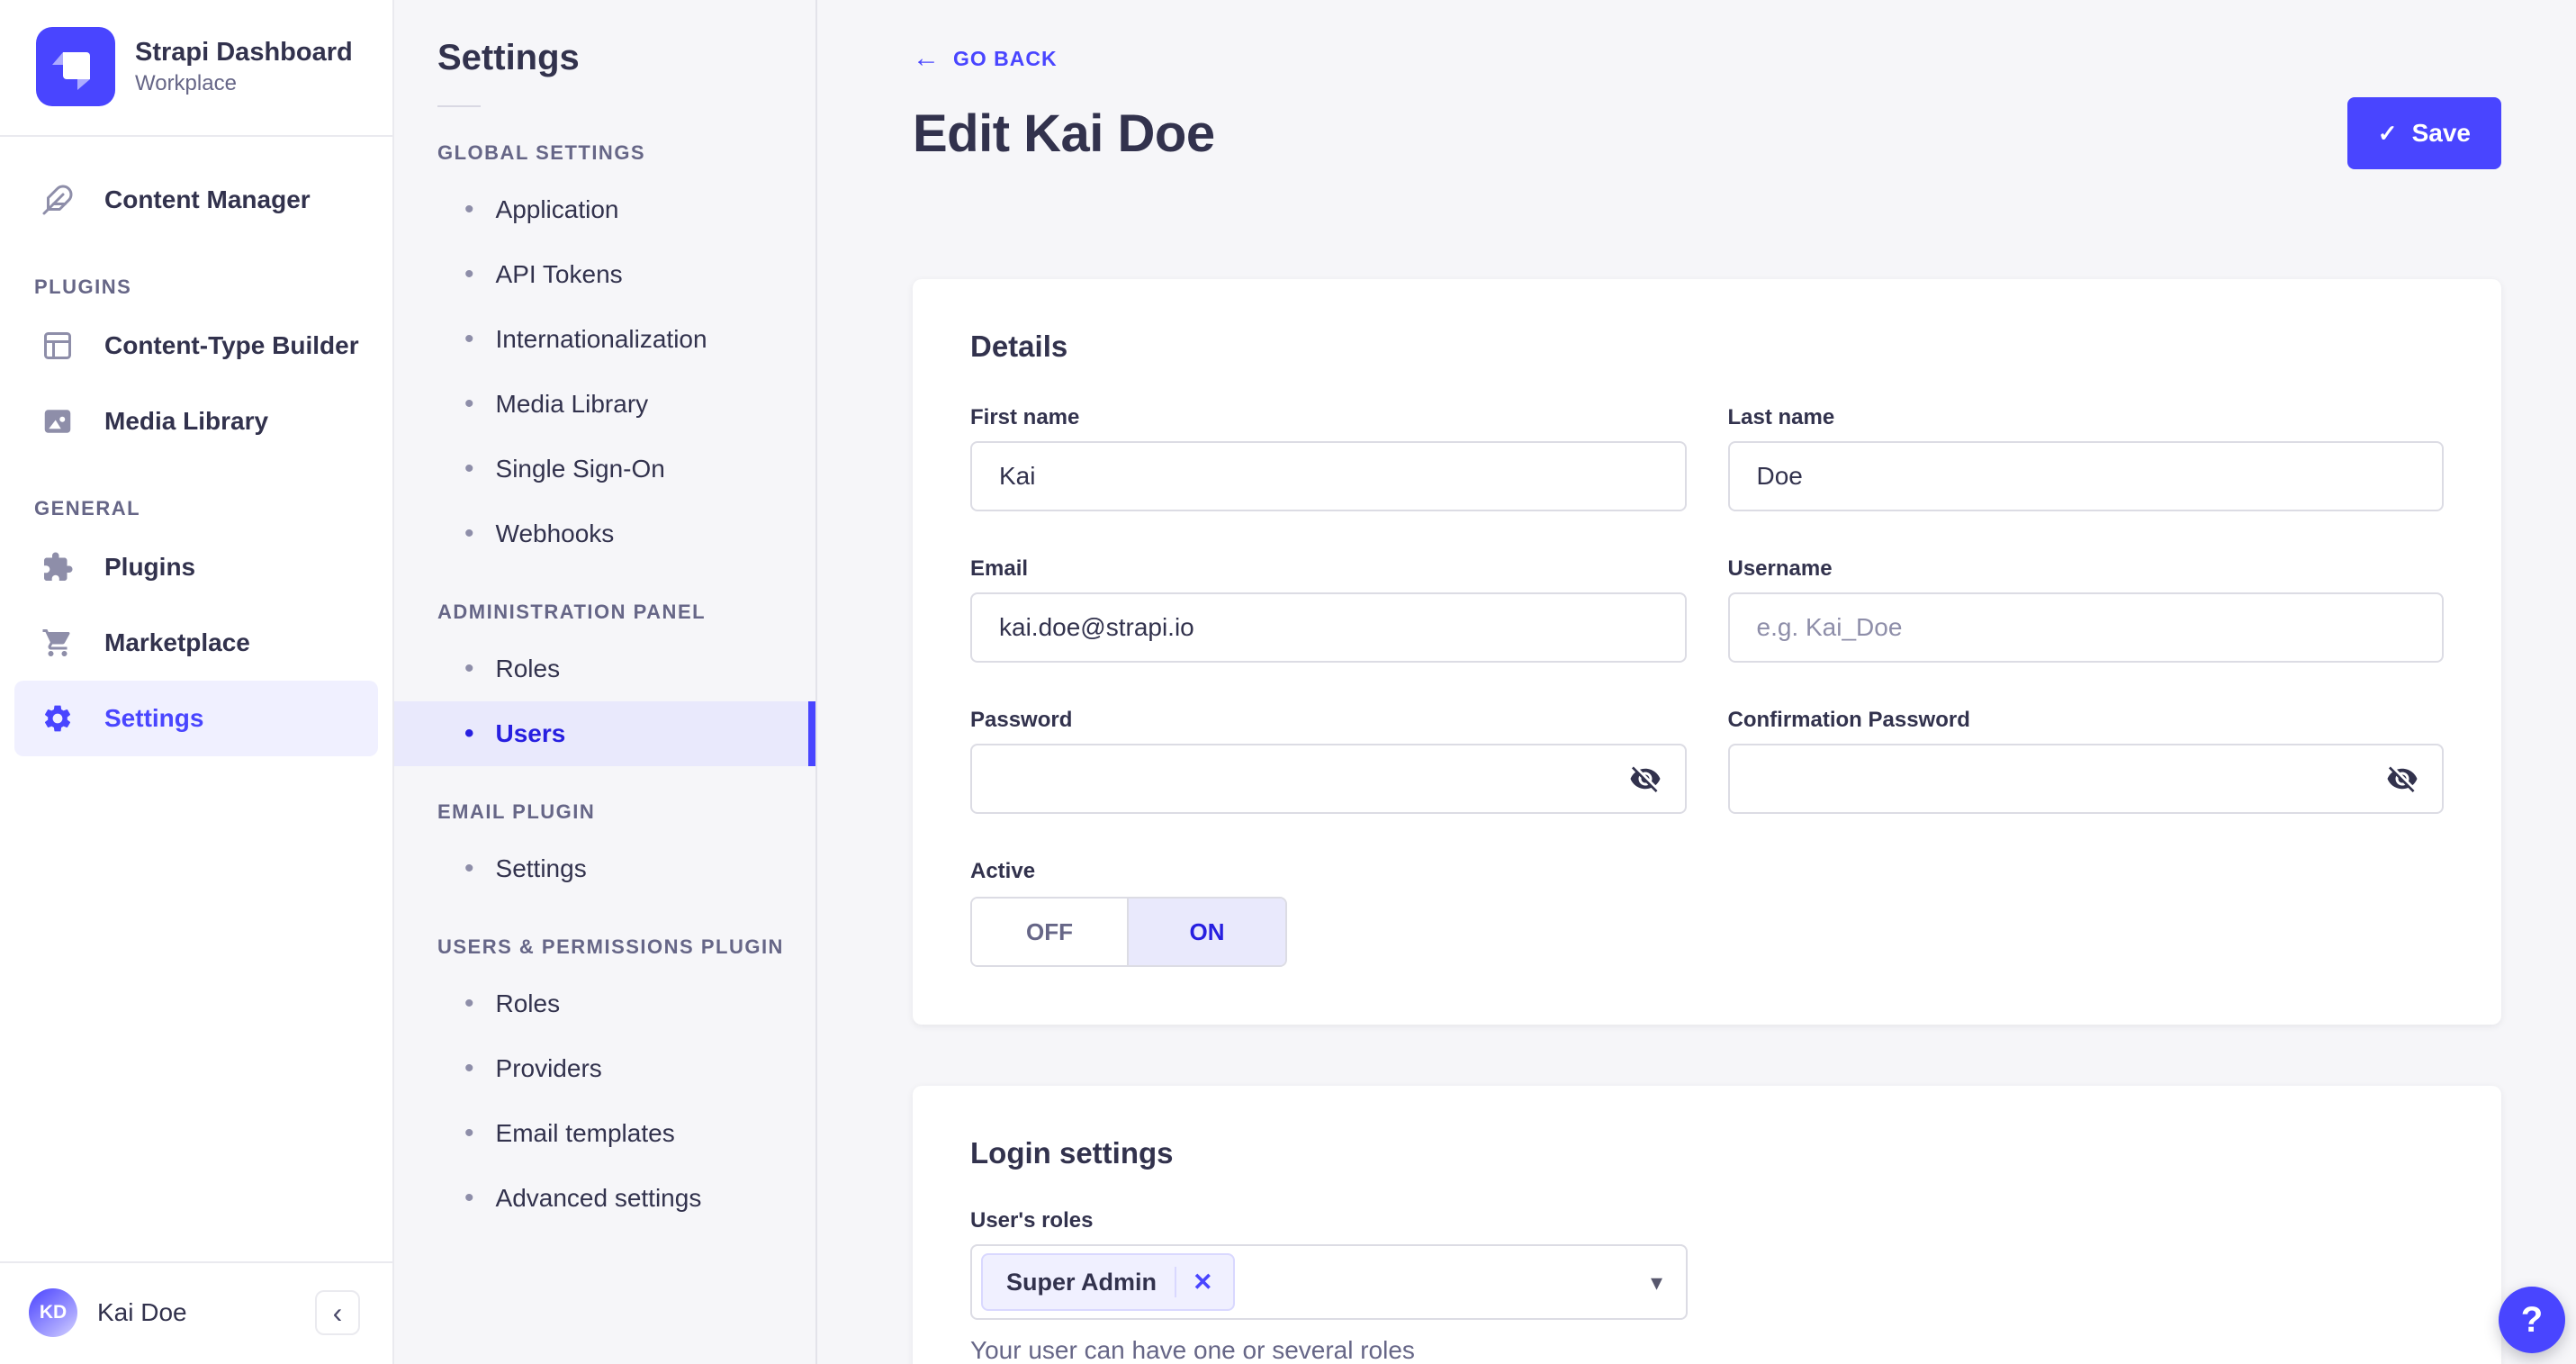  Describe the element at coordinates (1019, 346) in the screenshot. I see `details-title: Details` at that location.